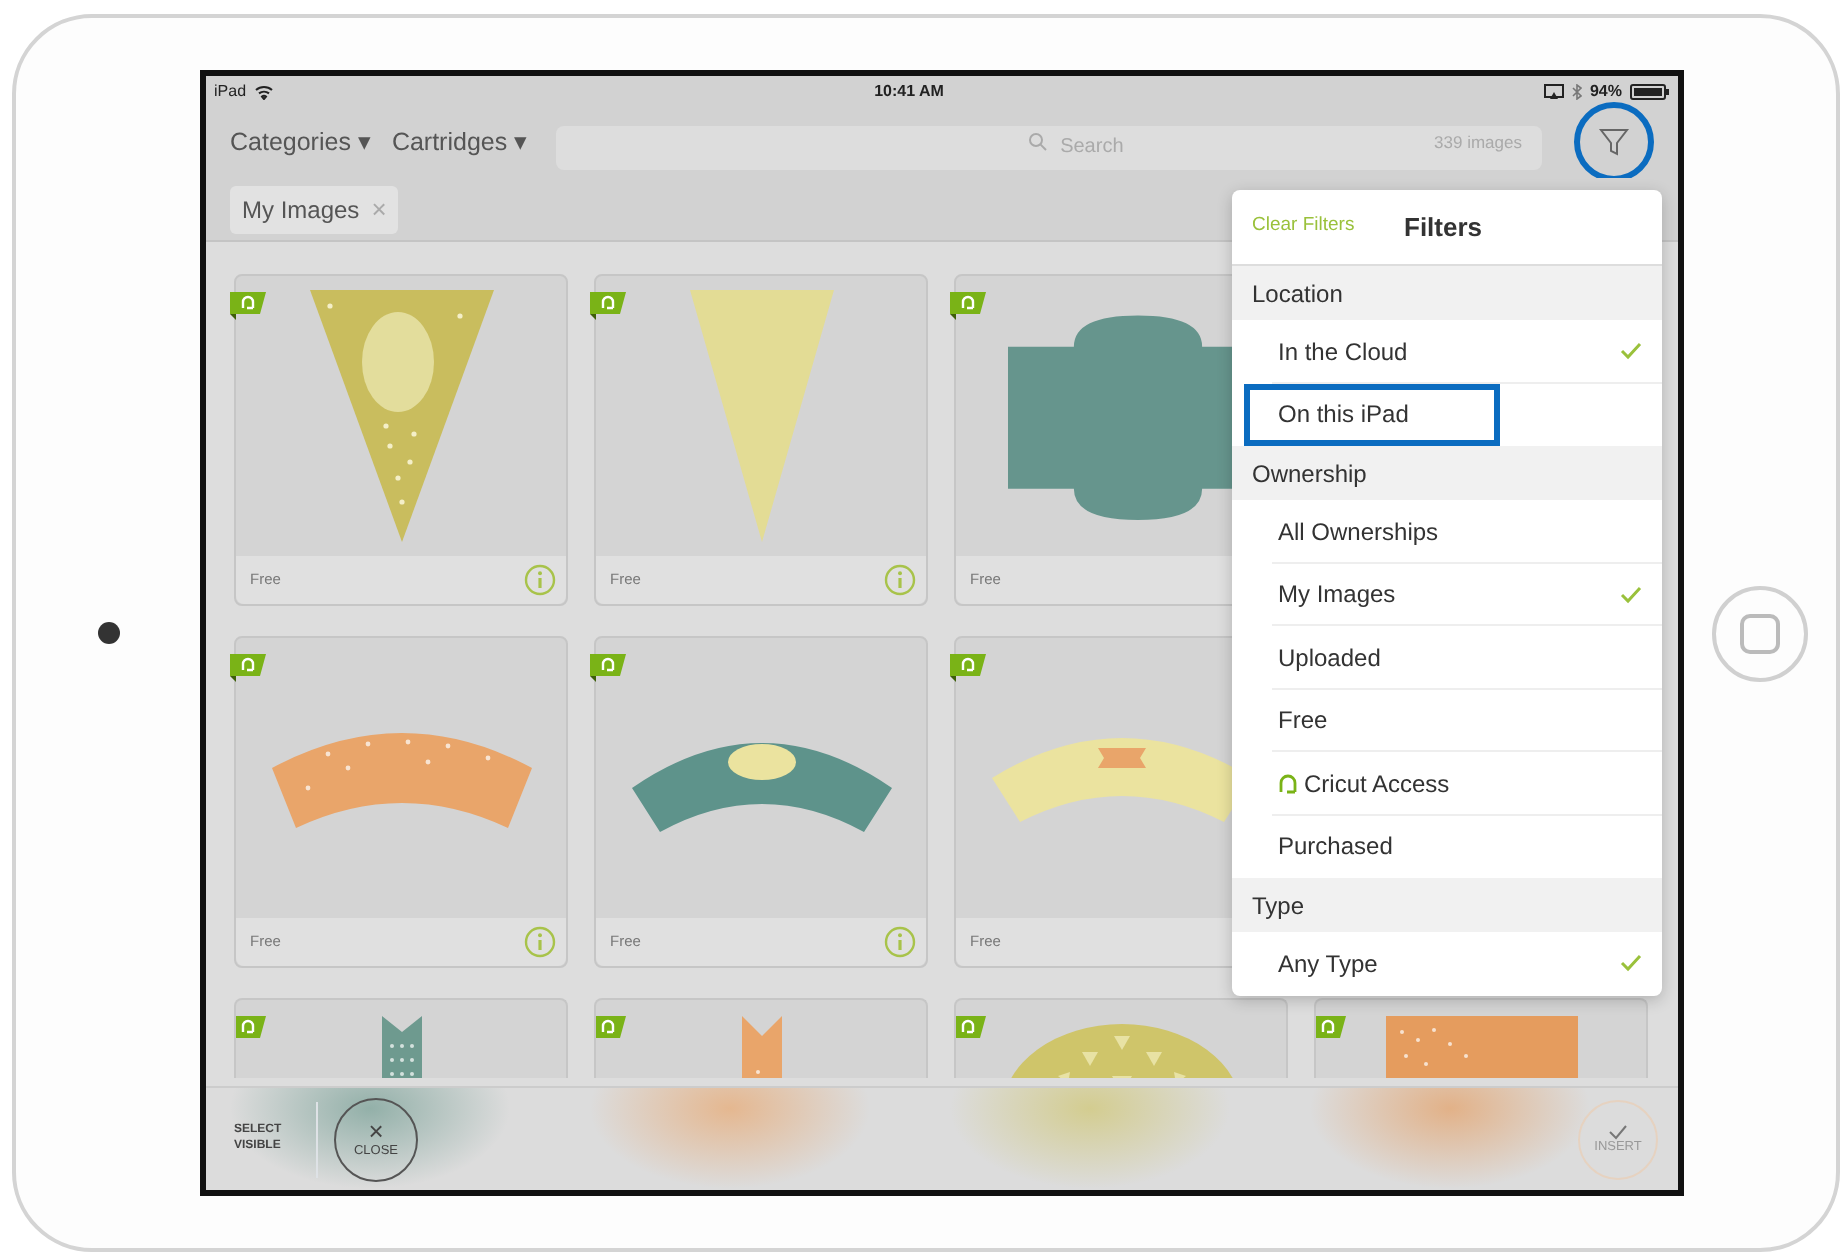  What do you see at coordinates (1576, 91) in the screenshot?
I see `bluetooth-icon` at bounding box center [1576, 91].